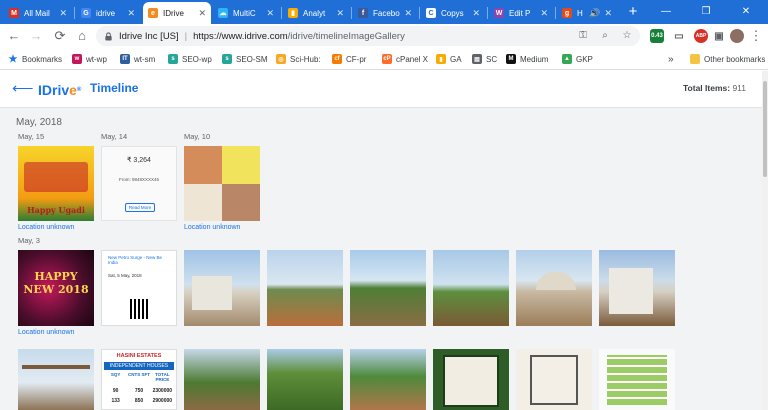 This screenshot has width=768, height=410. I want to click on key-icon: ⚿, so click(583, 36).